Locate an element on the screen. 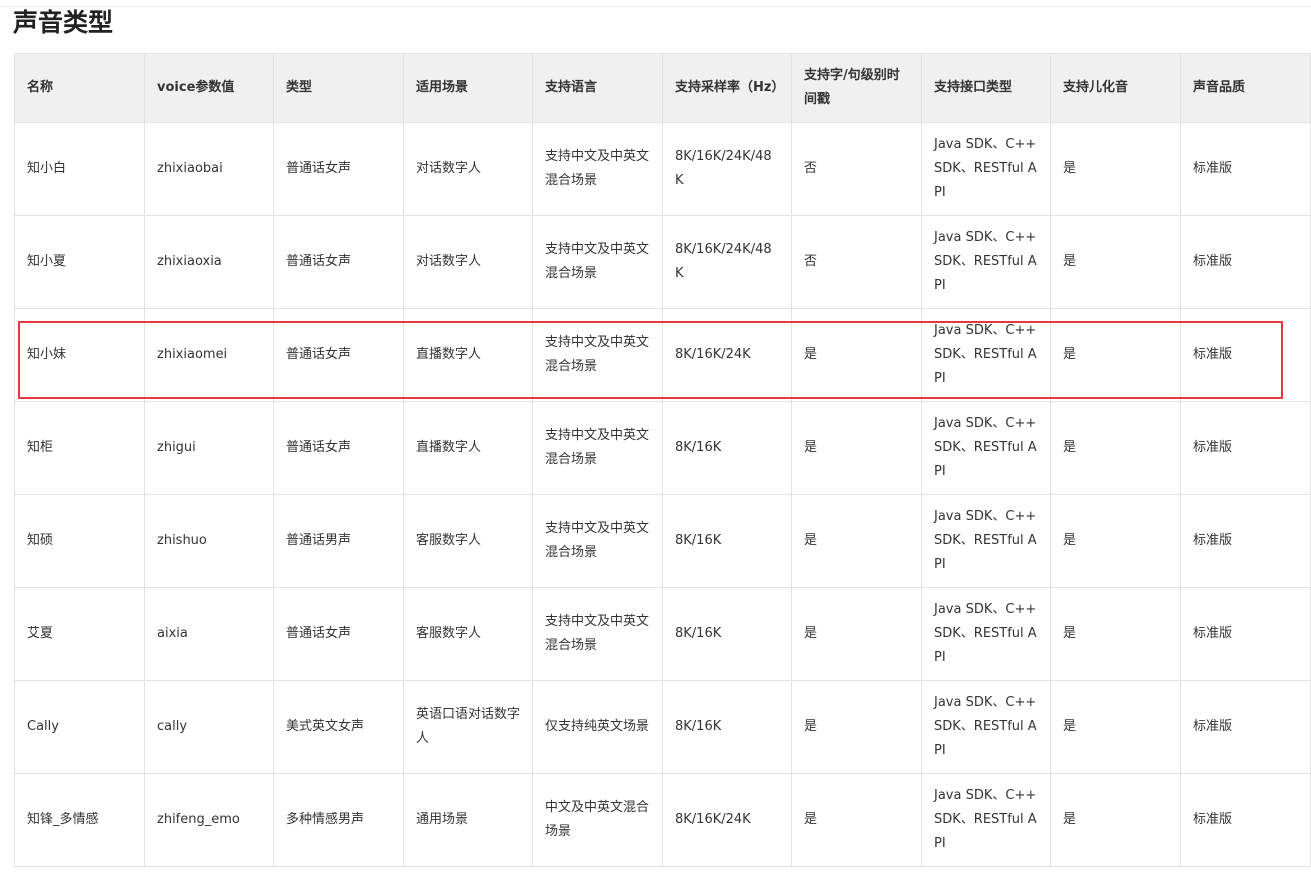 The width and height of the screenshot is (1311, 872). header-scenario: 适用场景 is located at coordinates (468, 88).